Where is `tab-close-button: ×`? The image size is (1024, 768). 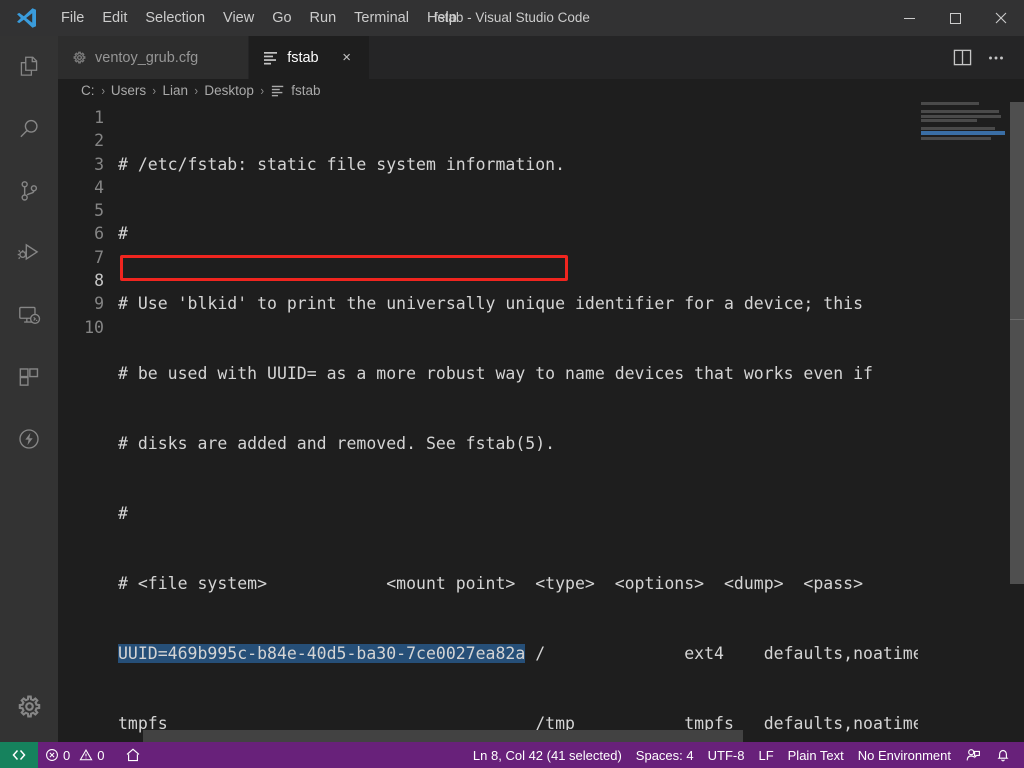
tab-close-button: × is located at coordinates (347, 58).